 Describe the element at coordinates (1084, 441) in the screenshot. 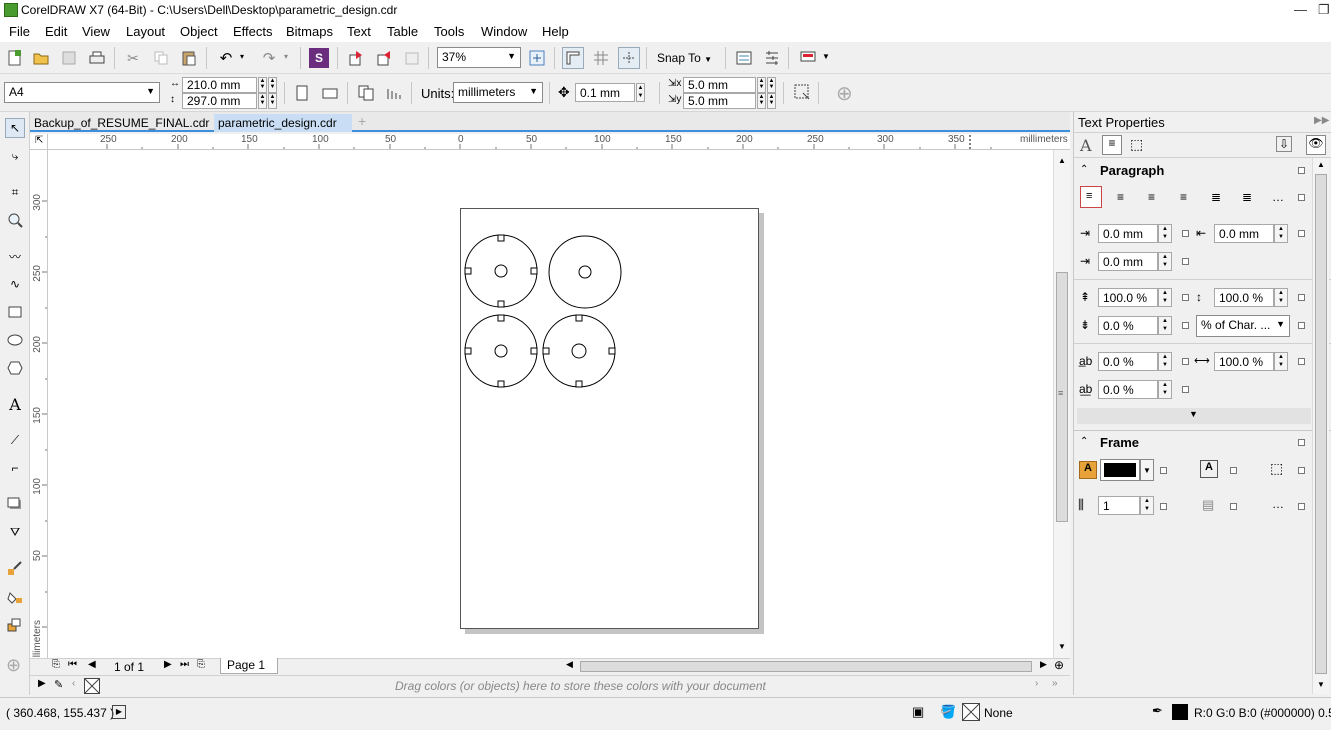

I see `collapse-section-icon: ⌃` at that location.